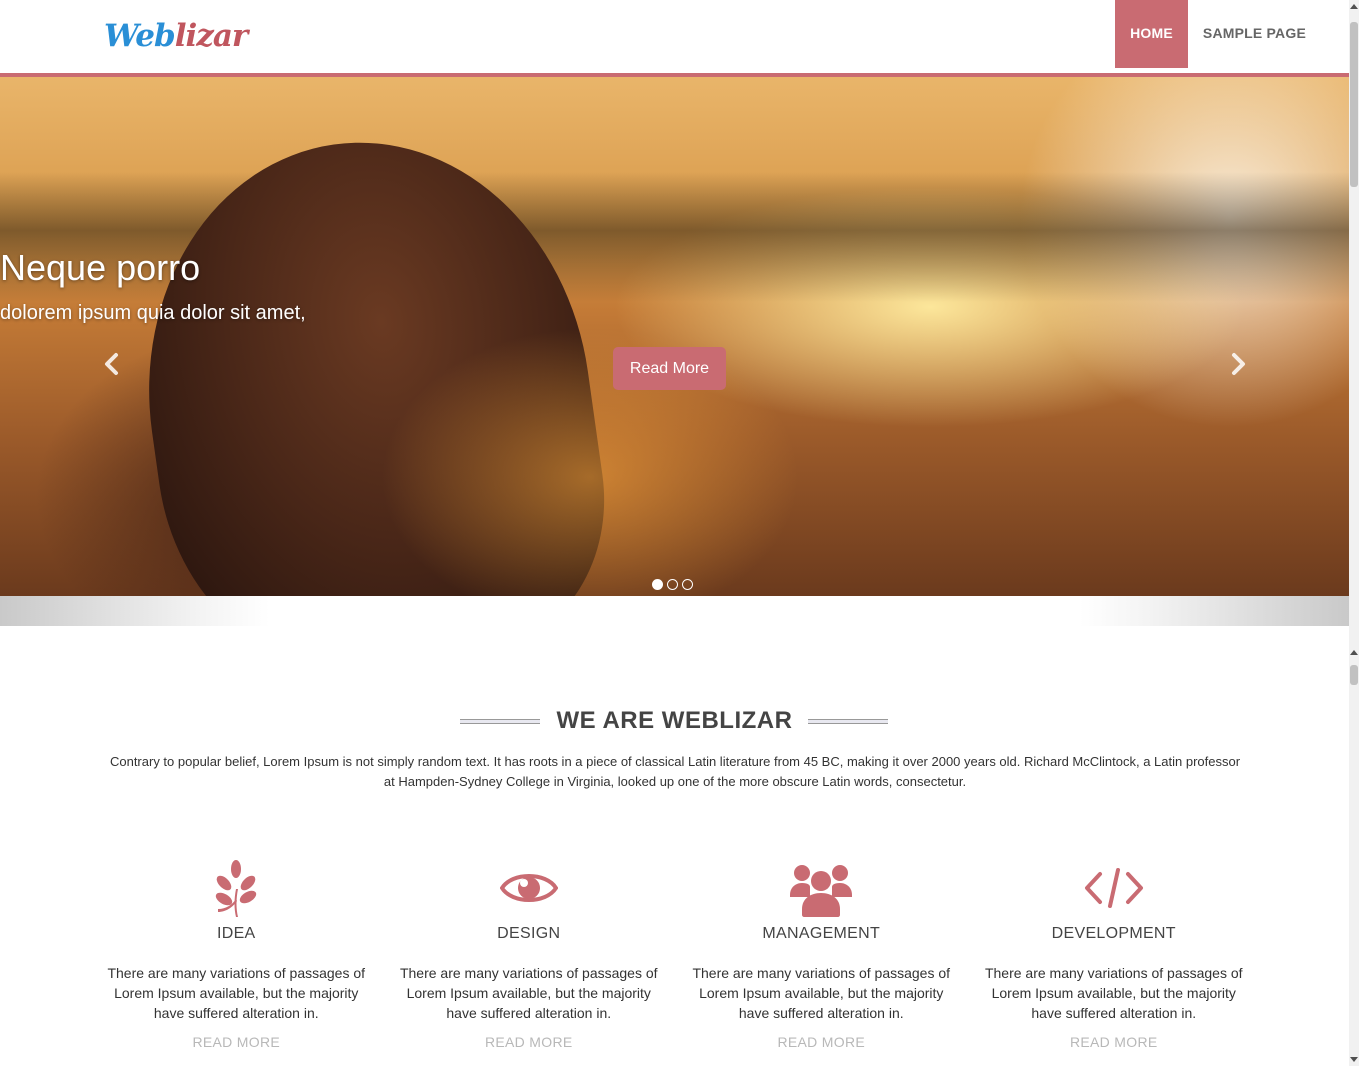  Describe the element at coordinates (674, 38) in the screenshot. I see `site-header: Weblizar HOME SAMPLE PAGE` at that location.